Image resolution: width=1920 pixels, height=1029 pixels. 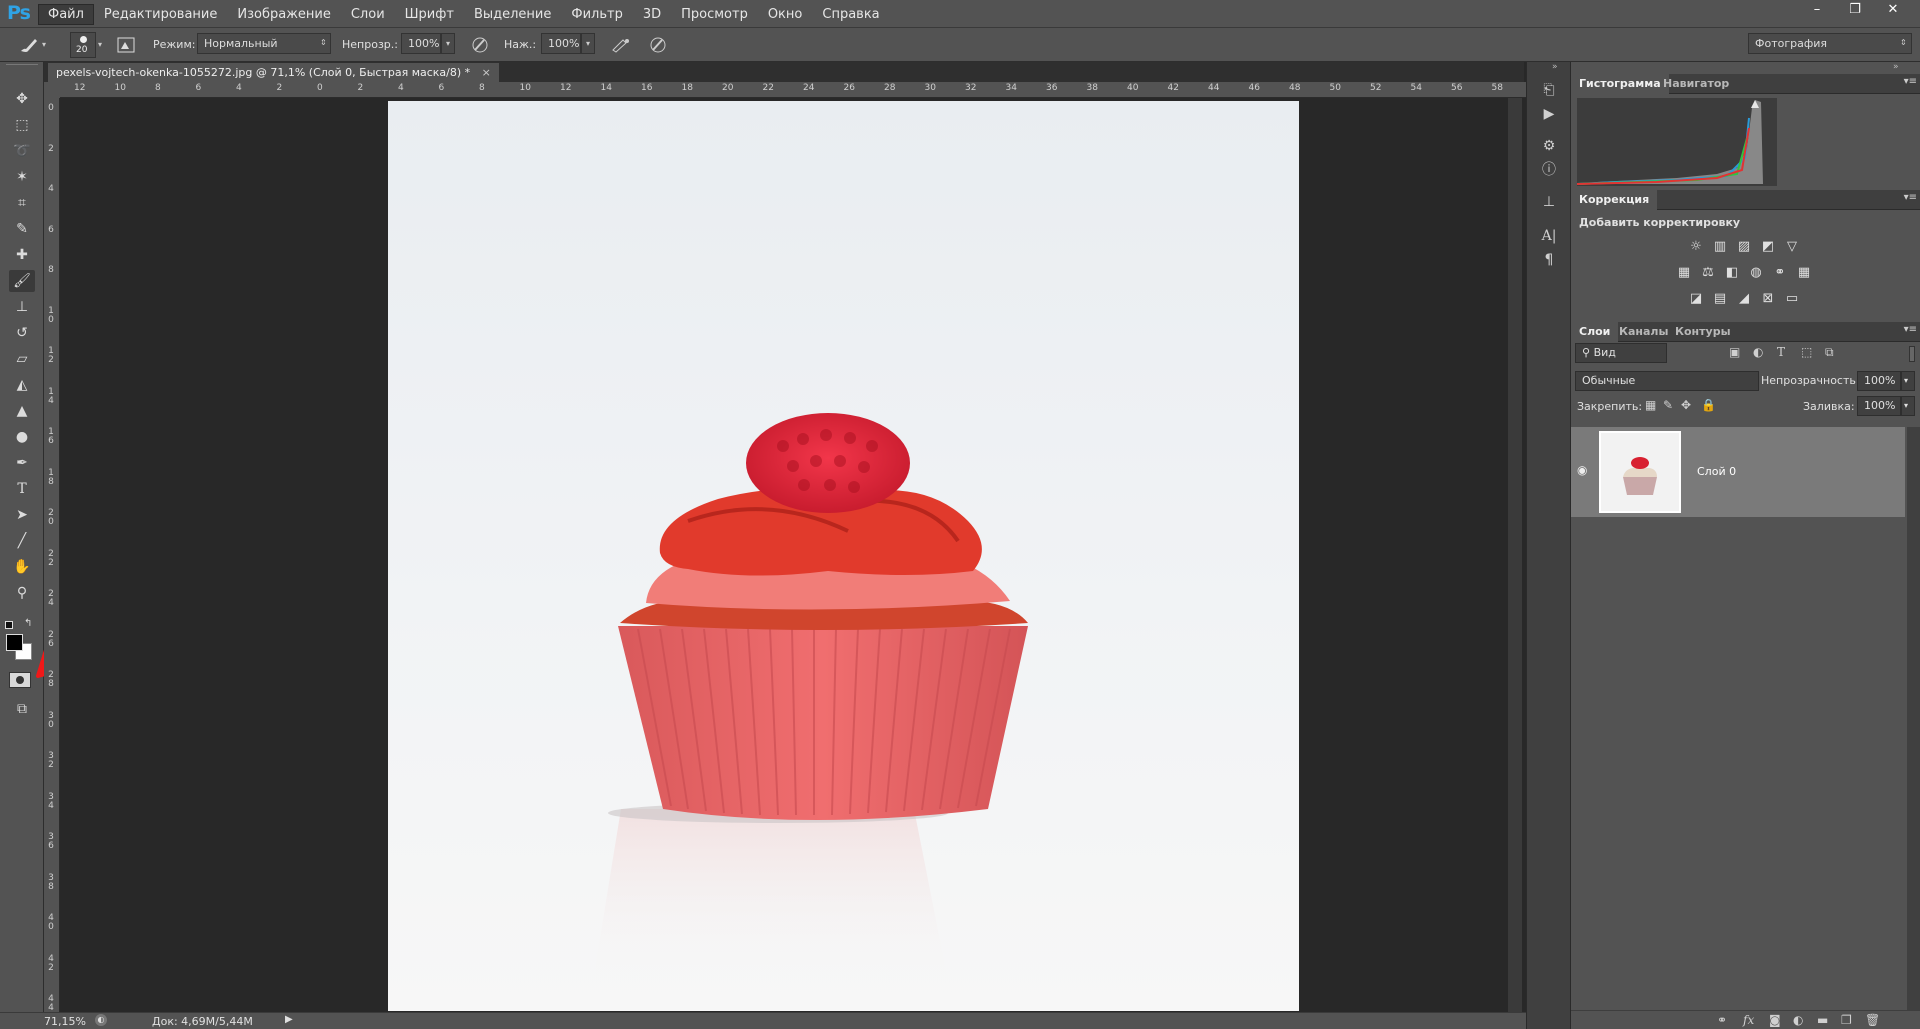 What do you see at coordinates (1621, 353) in the screenshot?
I see `layer-filter-select: ⚲ Вид` at bounding box center [1621, 353].